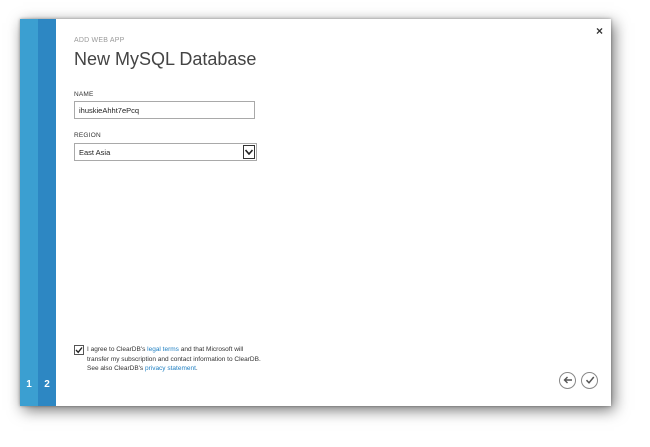  What do you see at coordinates (79, 350) in the screenshot?
I see `agreement-checkbox` at bounding box center [79, 350].